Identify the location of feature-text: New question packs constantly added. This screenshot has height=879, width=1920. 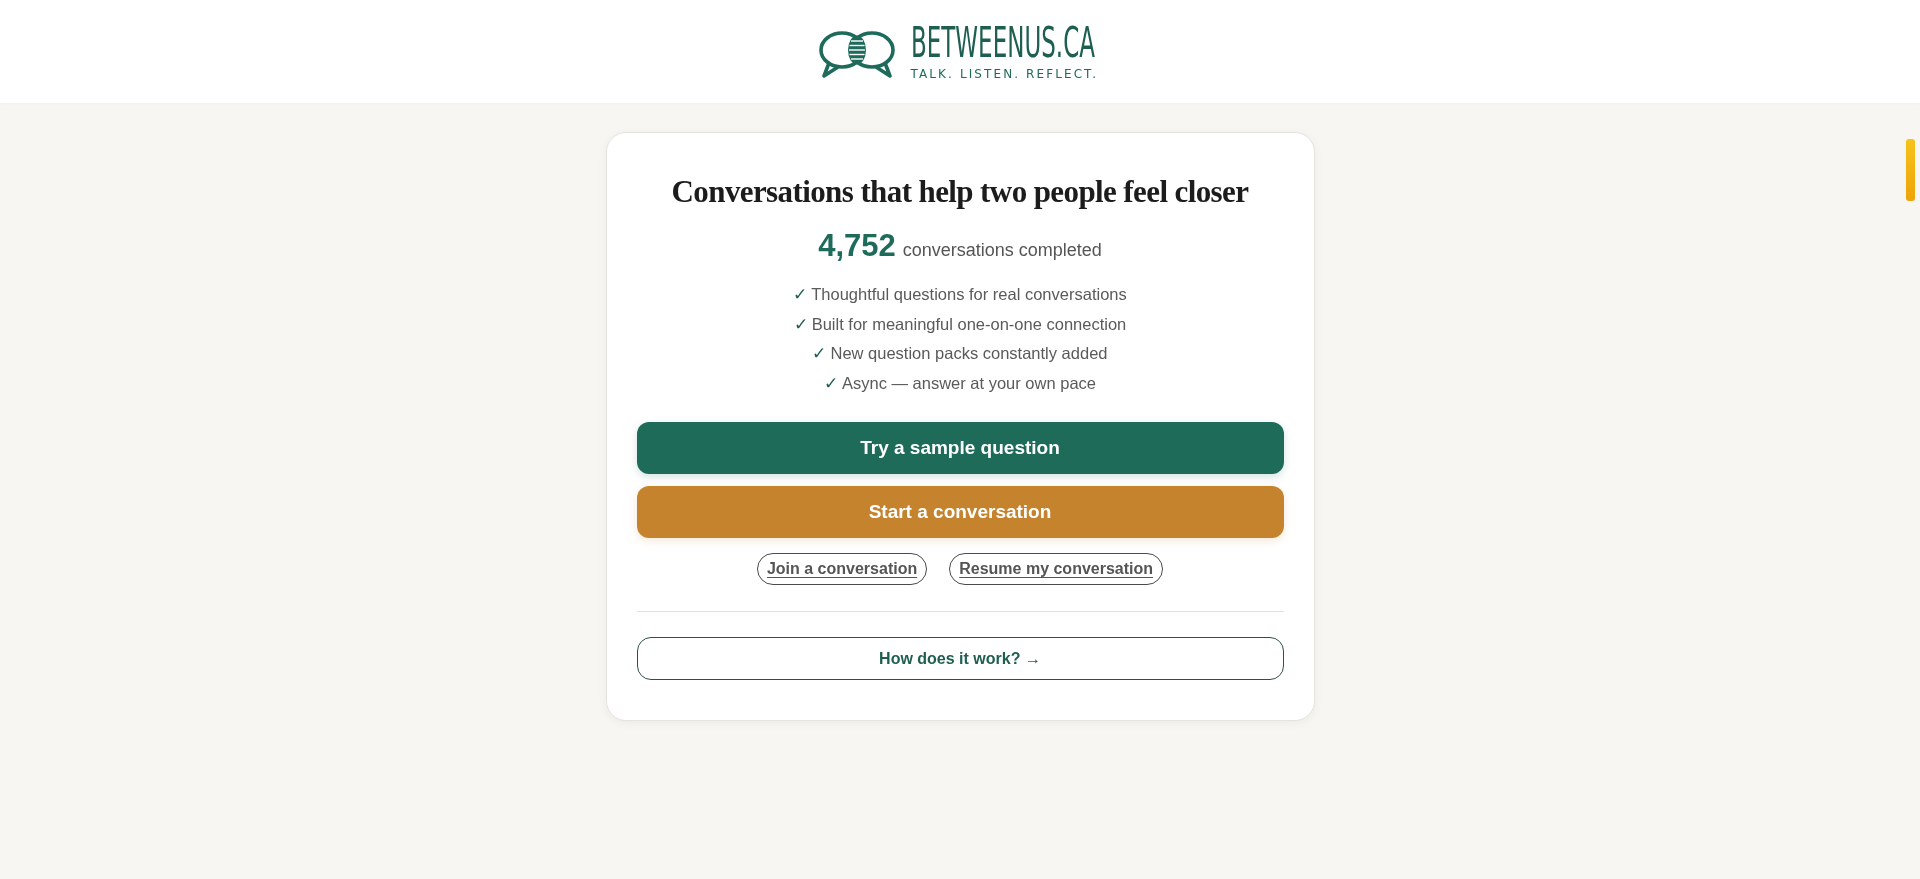
(969, 353).